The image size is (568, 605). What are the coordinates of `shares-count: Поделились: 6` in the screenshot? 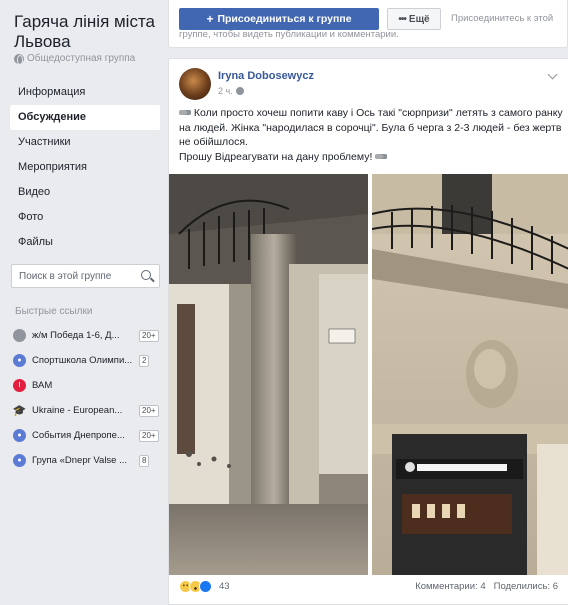 It's located at (526, 586).